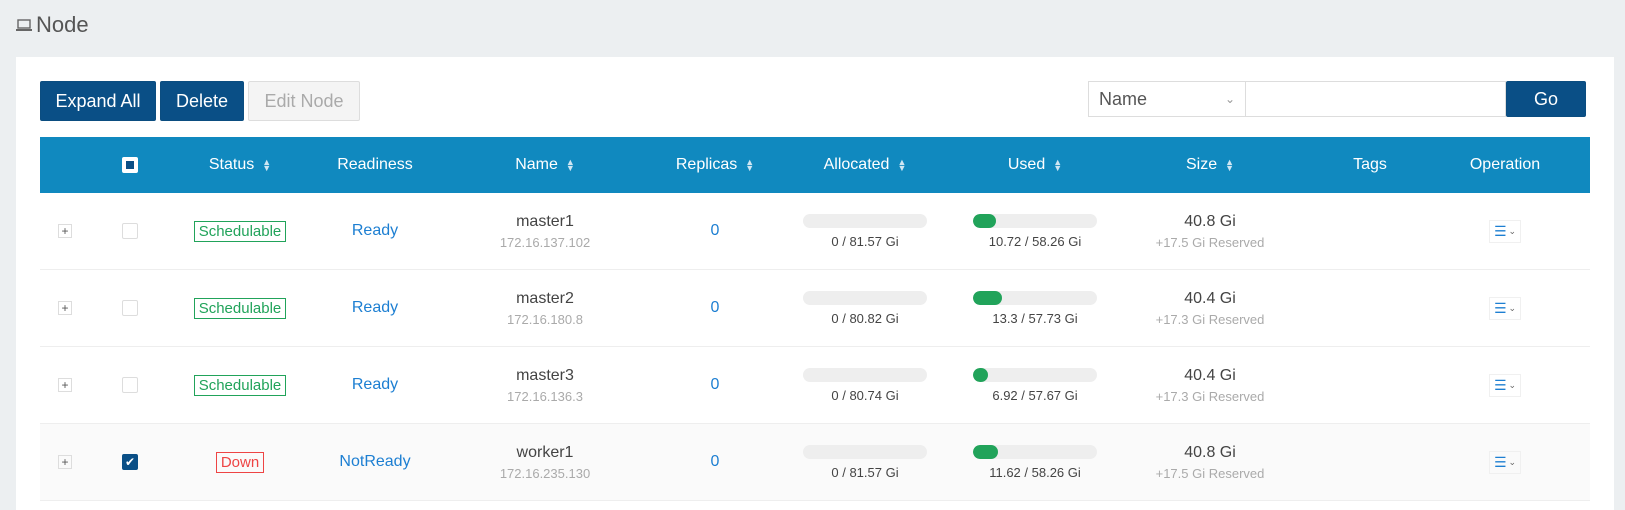 Image resolution: width=1625 pixels, height=510 pixels. I want to click on th-tags: Tags, so click(1370, 165).